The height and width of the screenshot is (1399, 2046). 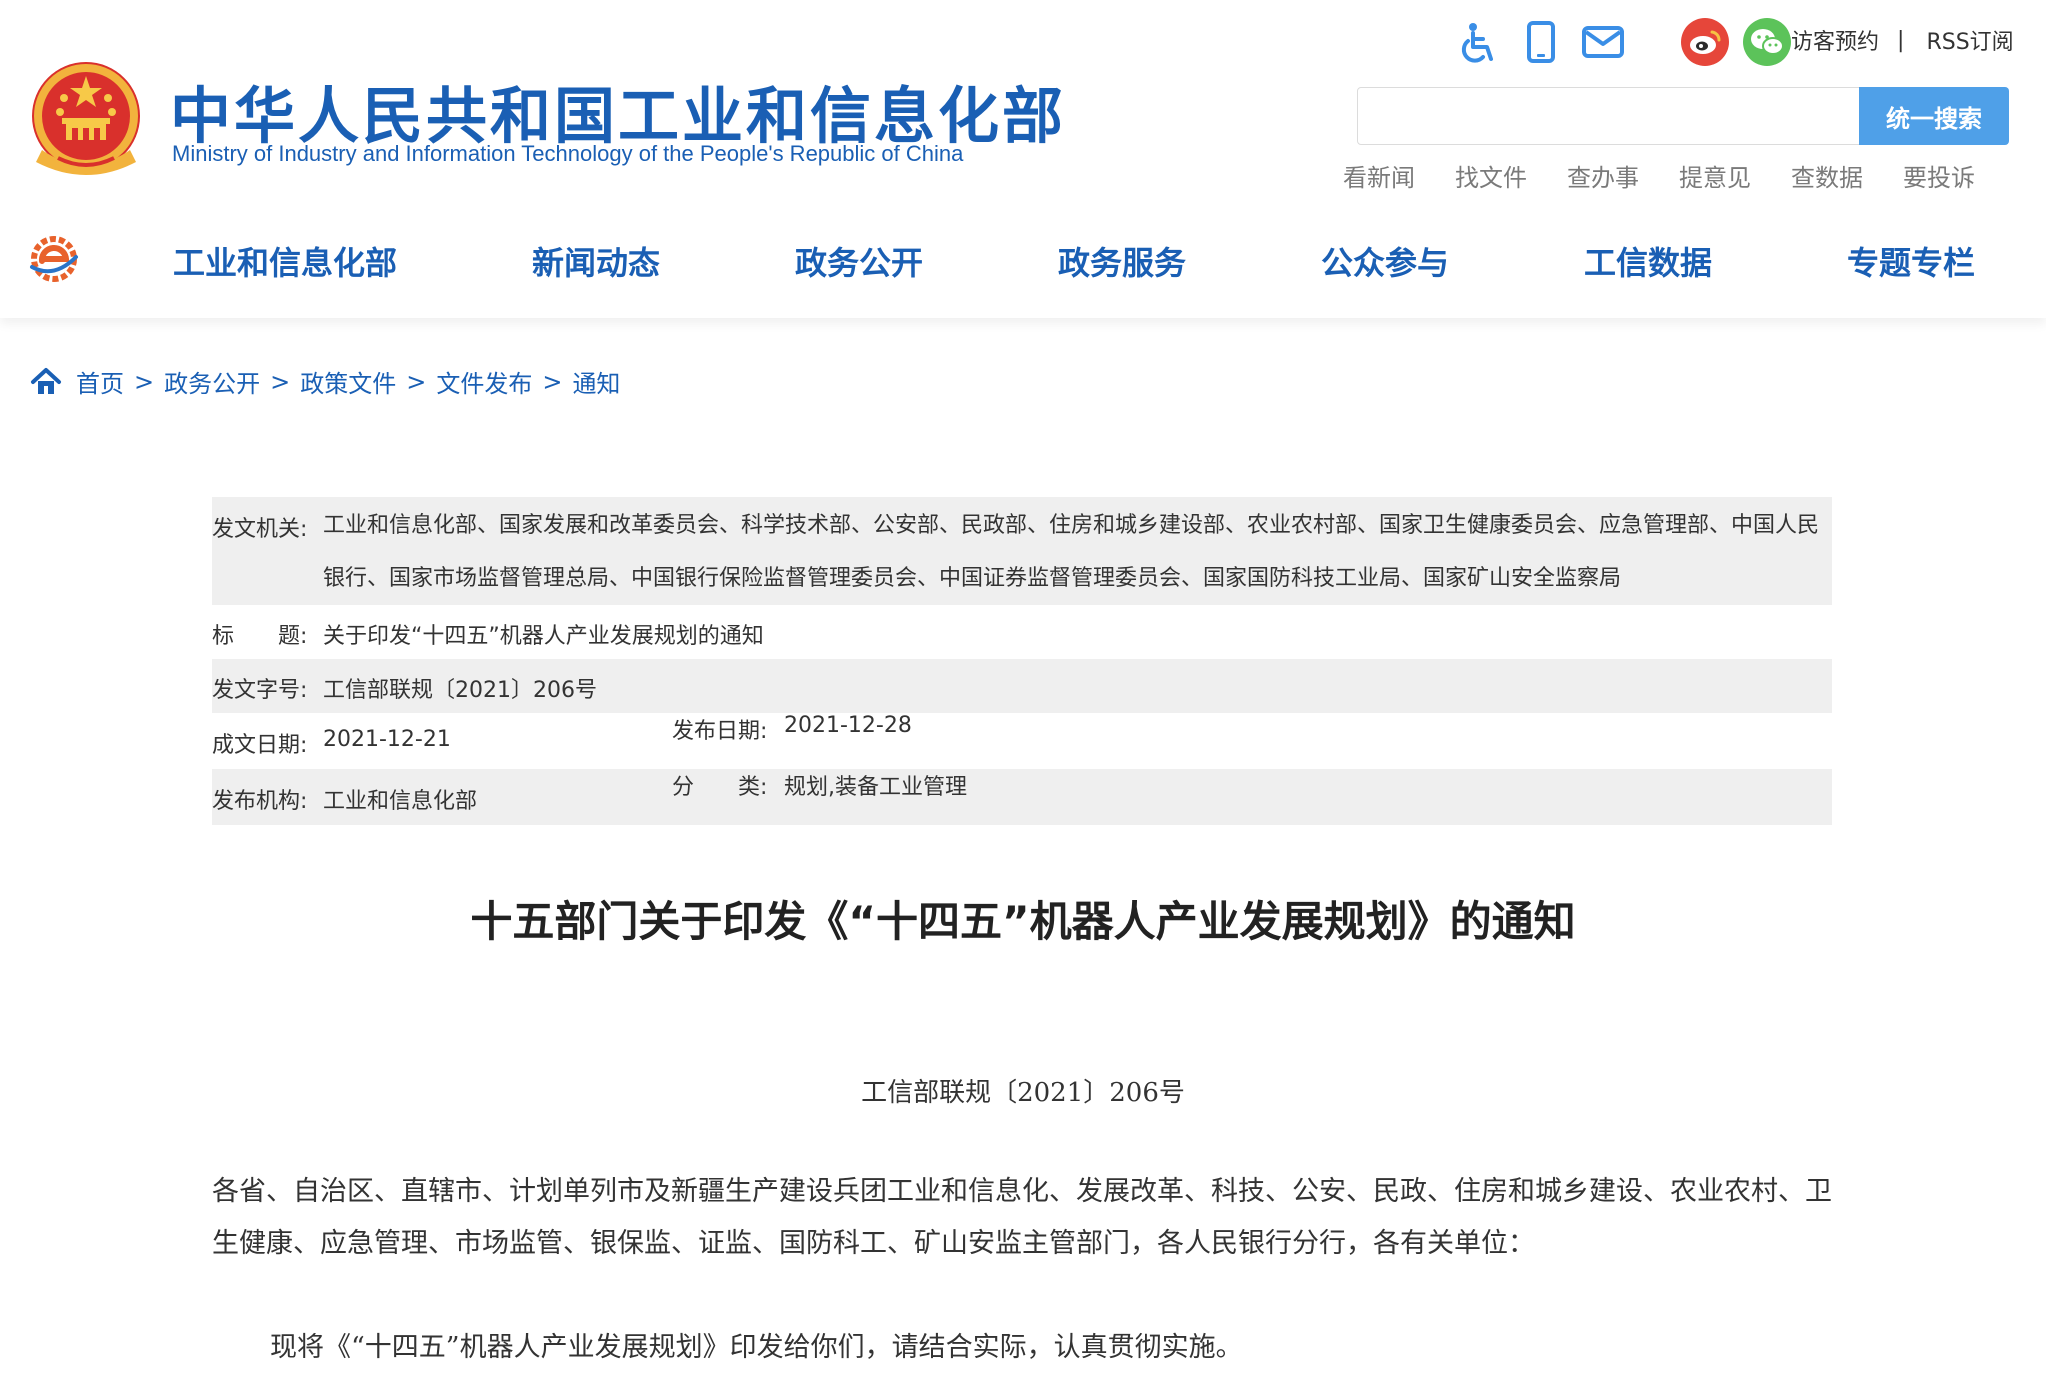 What do you see at coordinates (1385, 261) in the screenshot?
I see `nav-item-public-participation: 公众参与` at bounding box center [1385, 261].